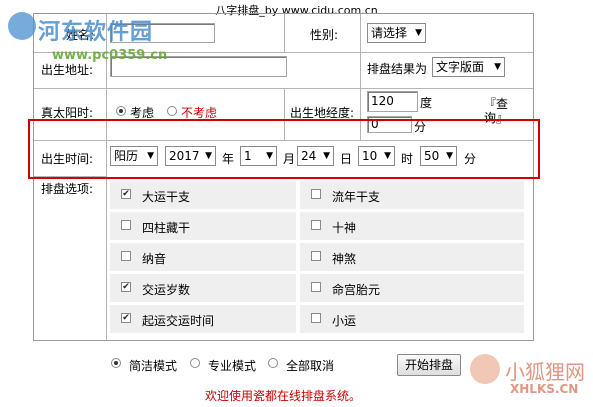 The height and width of the screenshot is (407, 593). I want to click on option-label: 小运, so click(344, 321).